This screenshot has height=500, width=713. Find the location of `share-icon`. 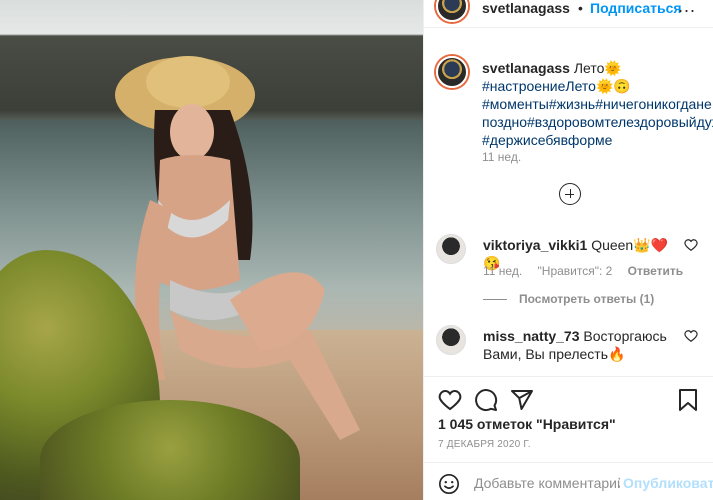

share-icon is located at coordinates (522, 400).